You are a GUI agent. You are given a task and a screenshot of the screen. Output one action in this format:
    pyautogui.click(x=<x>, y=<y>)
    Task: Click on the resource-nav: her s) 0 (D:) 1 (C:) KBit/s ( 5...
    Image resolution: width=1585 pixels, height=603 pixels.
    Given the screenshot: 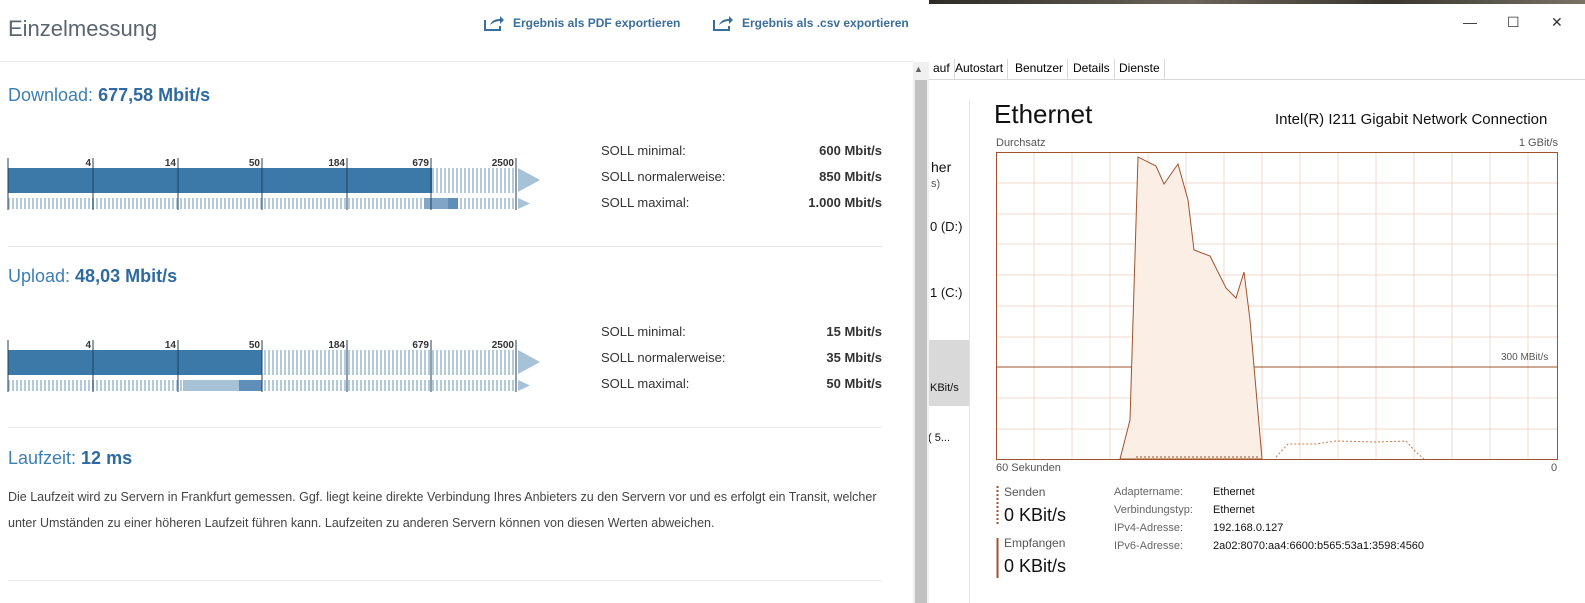 What is the action you would take?
    pyautogui.click(x=949, y=351)
    